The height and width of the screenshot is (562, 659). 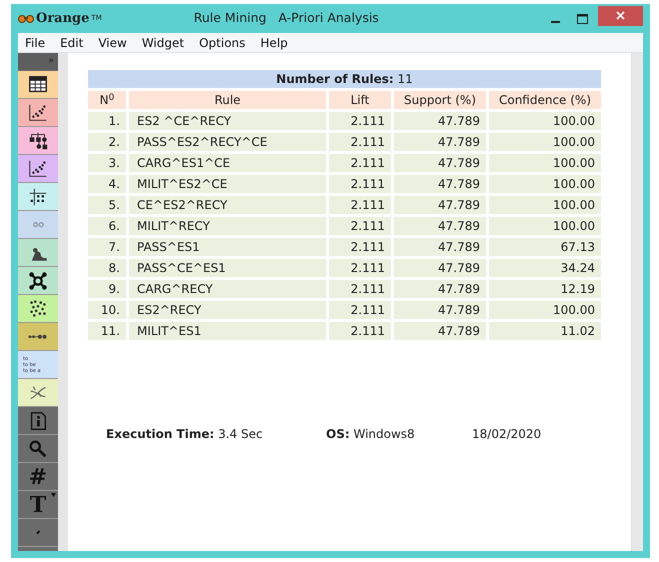 What do you see at coordinates (507, 434) in the screenshot?
I see `date-text: 18/02/2020` at bounding box center [507, 434].